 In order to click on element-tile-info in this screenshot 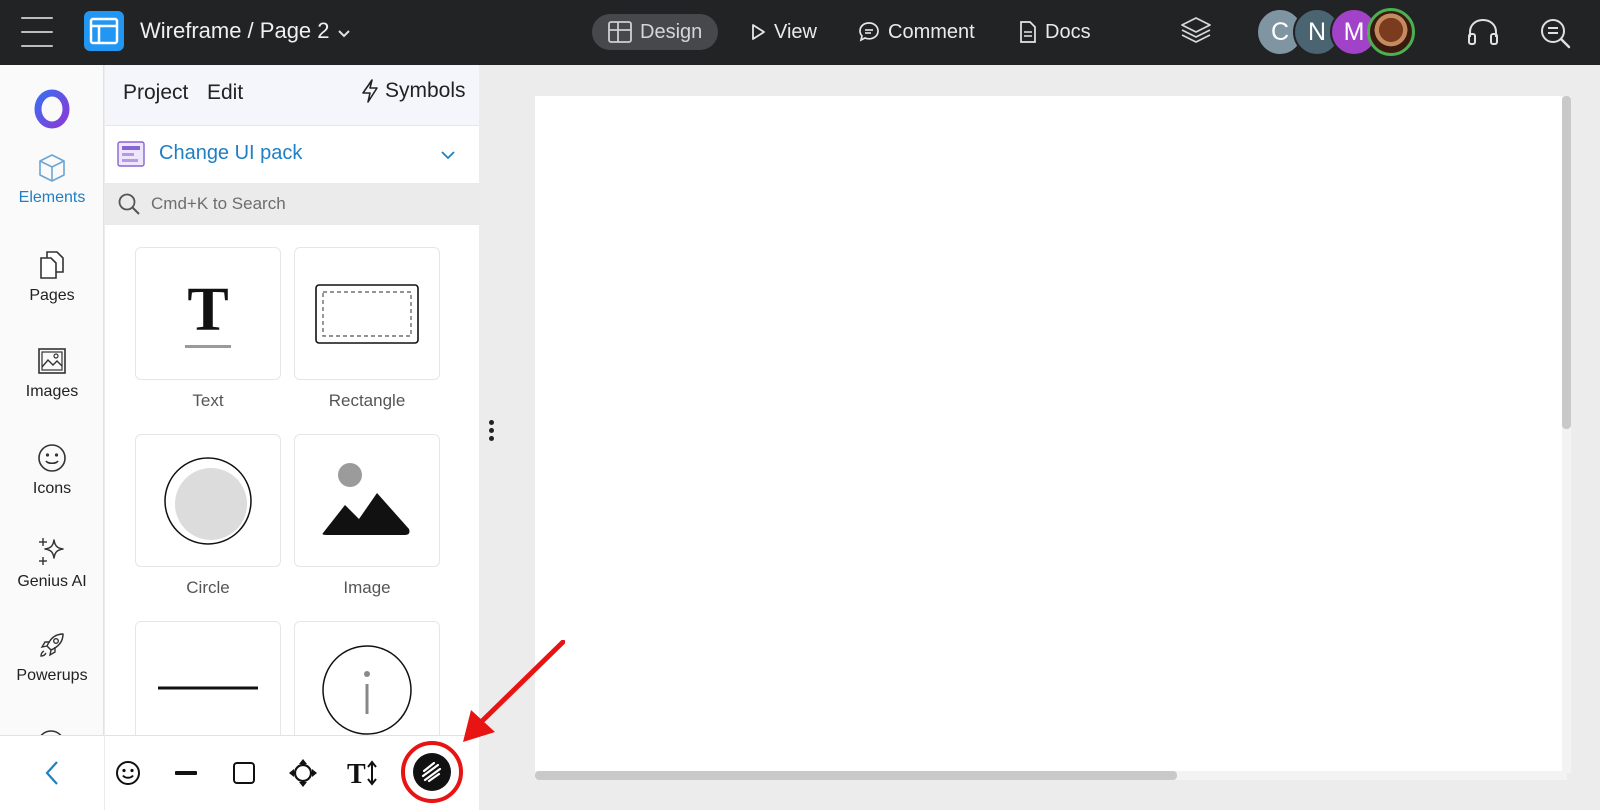, I will do `click(367, 678)`.